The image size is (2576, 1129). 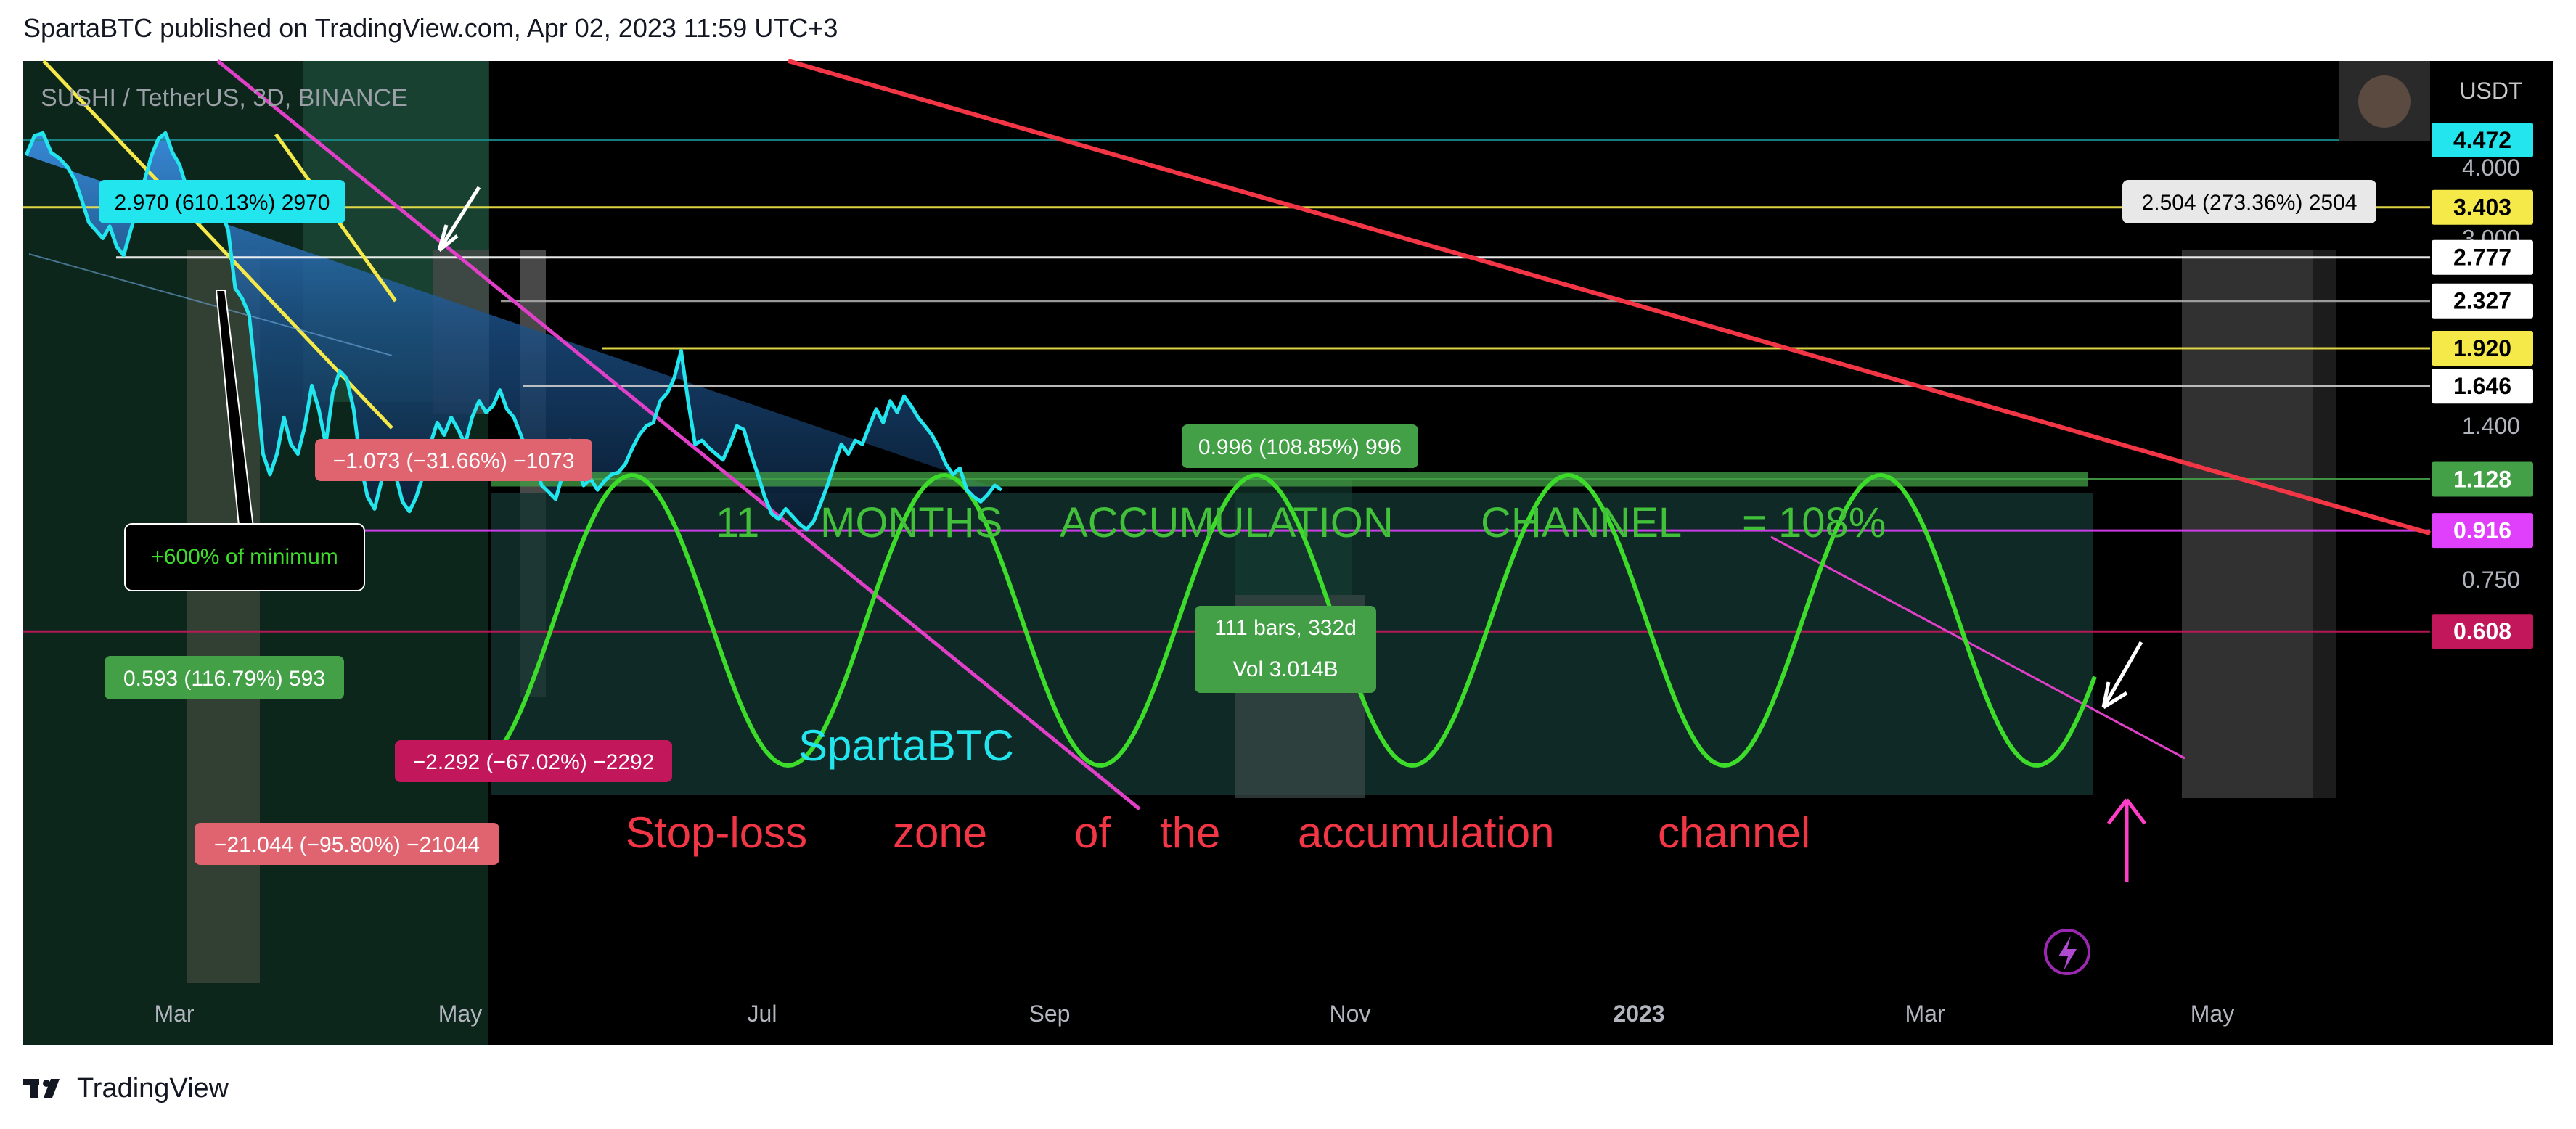 I want to click on stoploss-text-word: Stop-loss, so click(x=717, y=832).